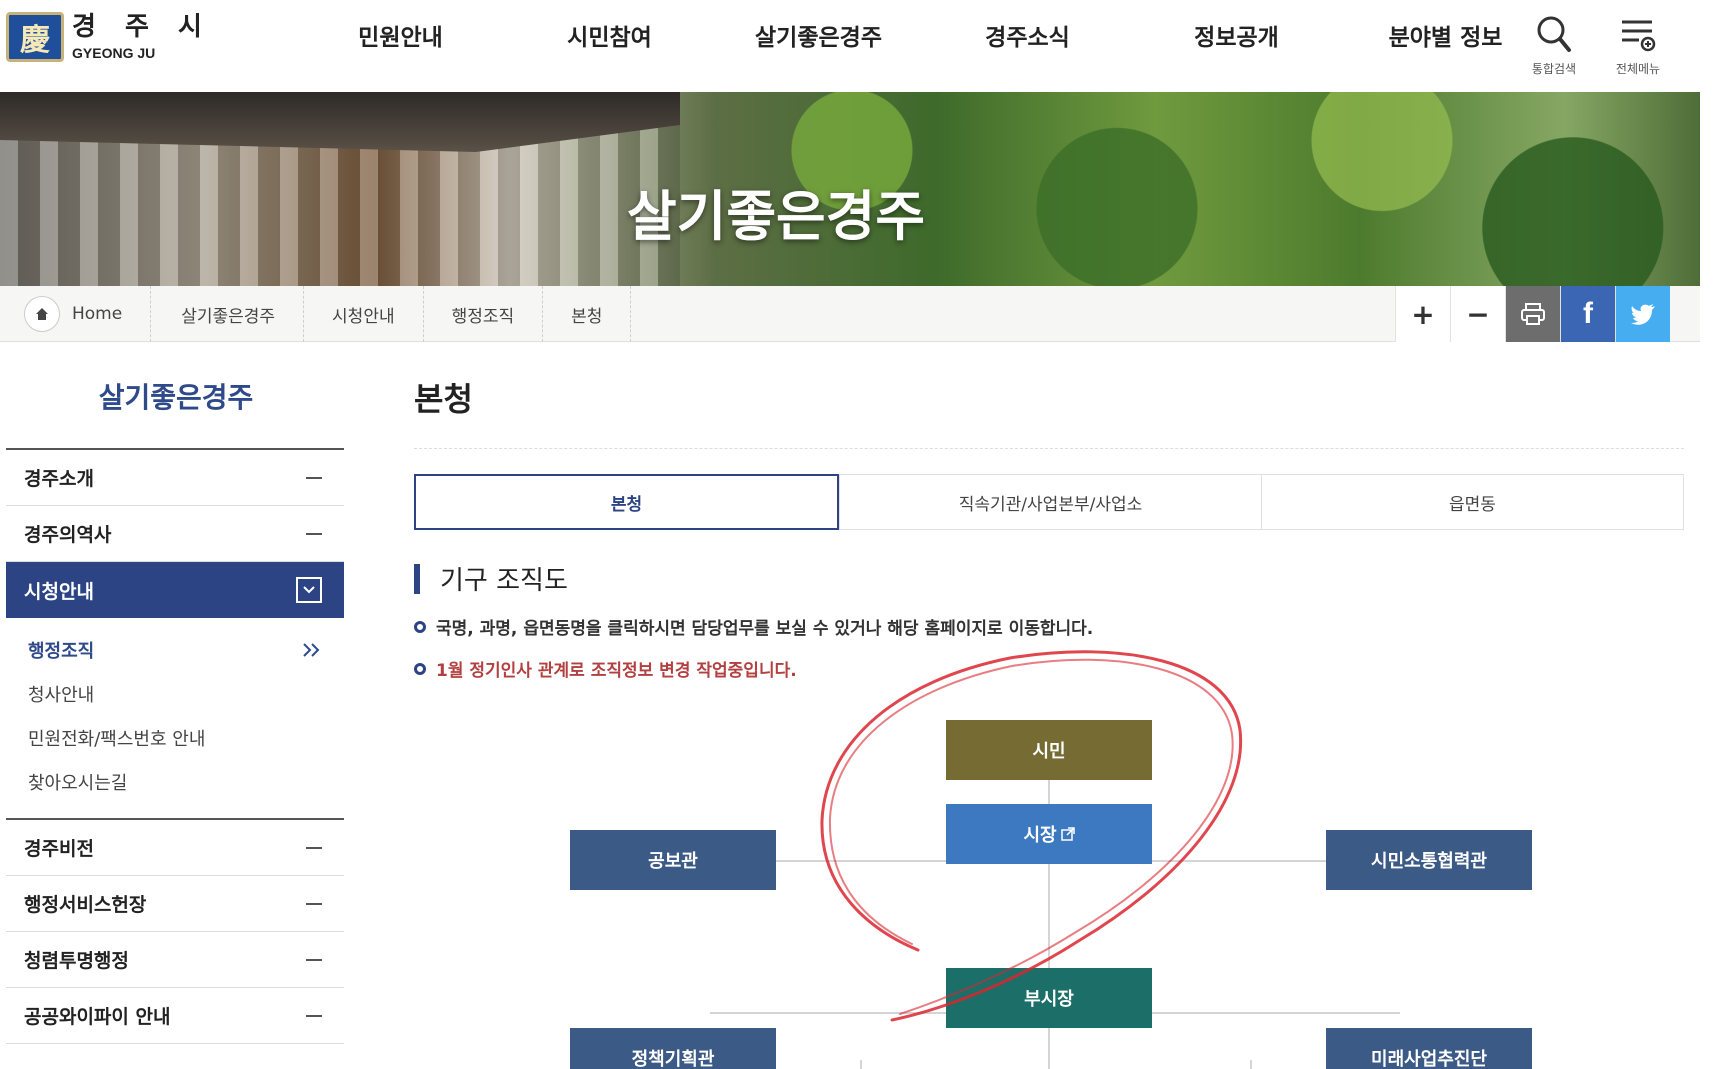 The image size is (1720, 1069). What do you see at coordinates (616, 671) in the screenshot?
I see `notice-text: 1월 정기인사 관계로 조직정보 변경 작업중입니다.` at bounding box center [616, 671].